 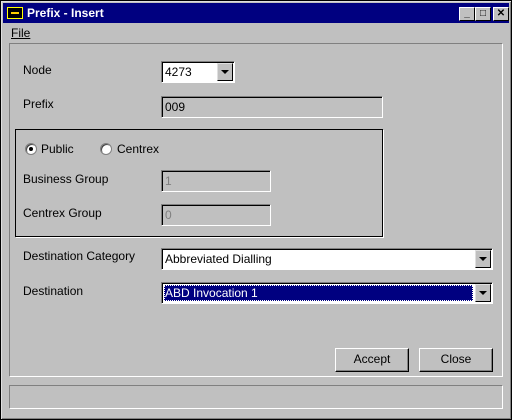 What do you see at coordinates (256, 33) in the screenshot?
I see `menu-bar: File` at bounding box center [256, 33].